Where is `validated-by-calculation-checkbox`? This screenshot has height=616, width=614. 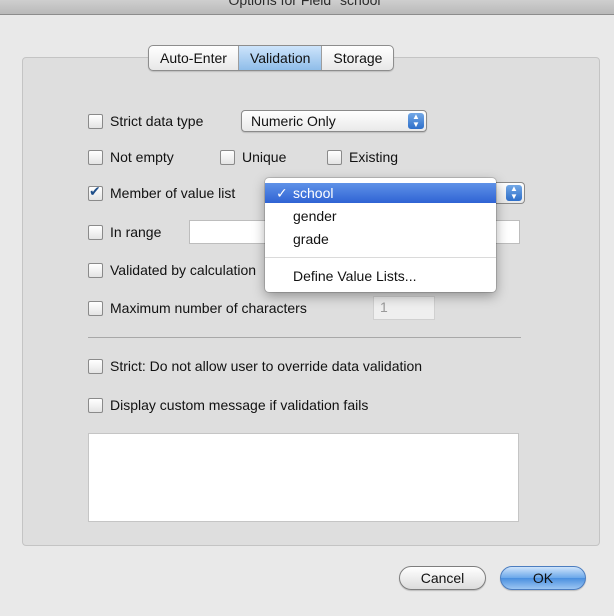 validated-by-calculation-checkbox is located at coordinates (95, 270).